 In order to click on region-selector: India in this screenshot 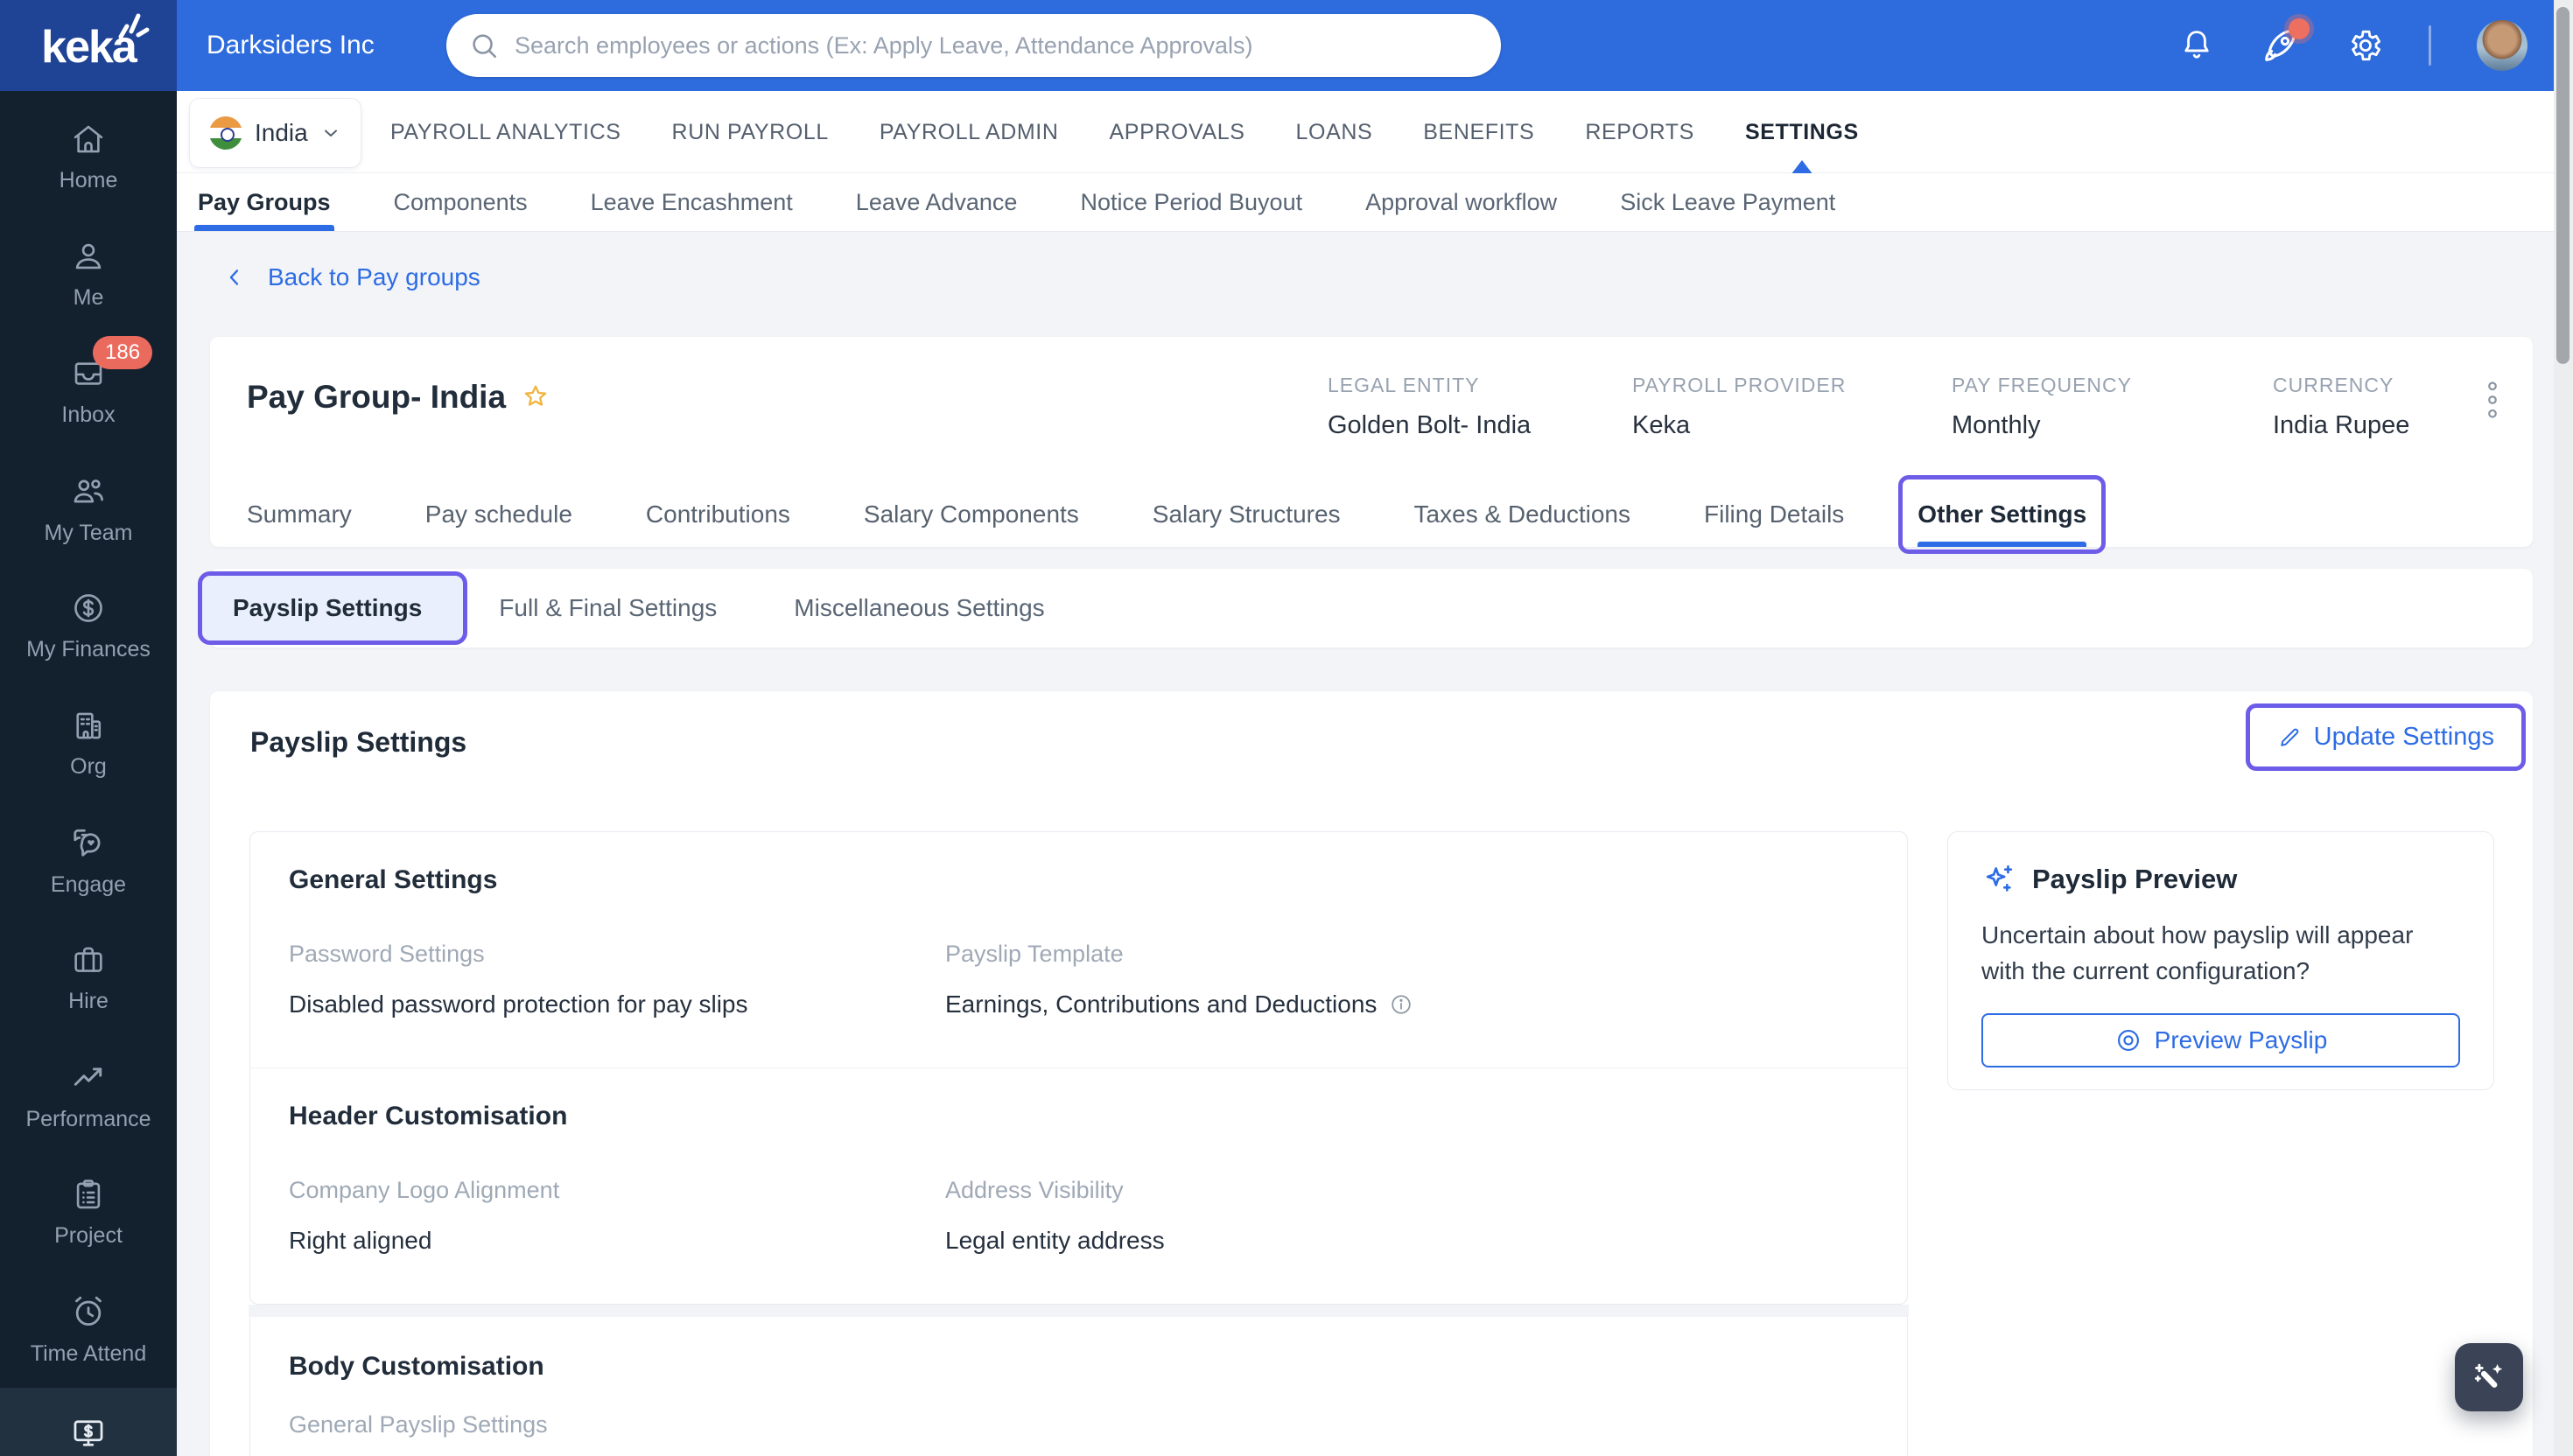, I will do `click(275, 133)`.